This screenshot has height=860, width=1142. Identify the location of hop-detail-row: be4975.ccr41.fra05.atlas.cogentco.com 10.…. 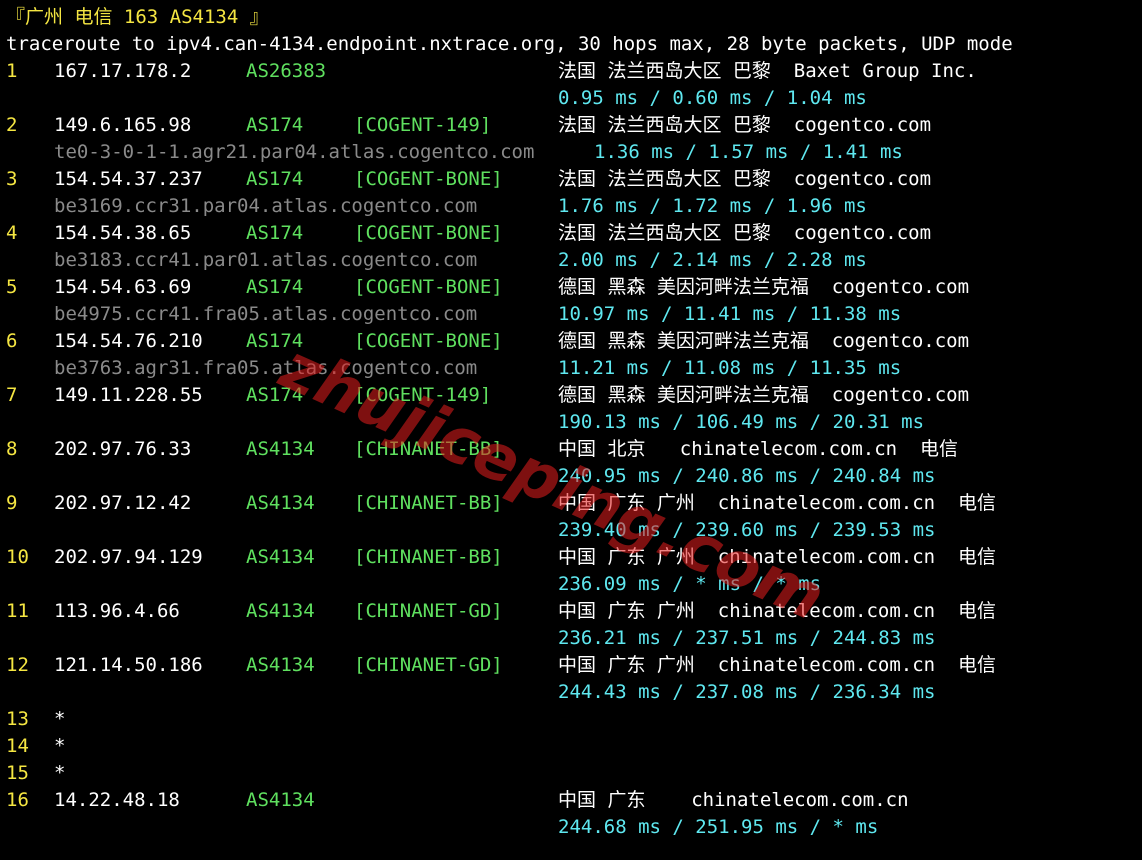
(571, 314).